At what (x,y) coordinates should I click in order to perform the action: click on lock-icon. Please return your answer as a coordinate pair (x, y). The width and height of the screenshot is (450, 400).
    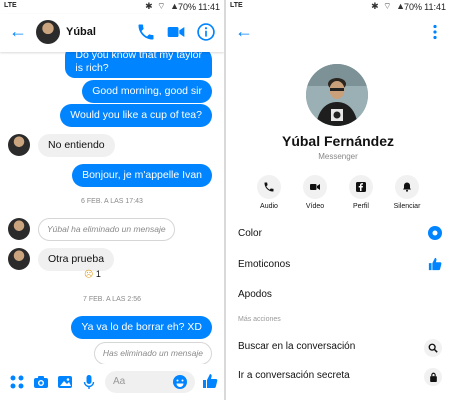
    Looking at the image, I should click on (433, 377).